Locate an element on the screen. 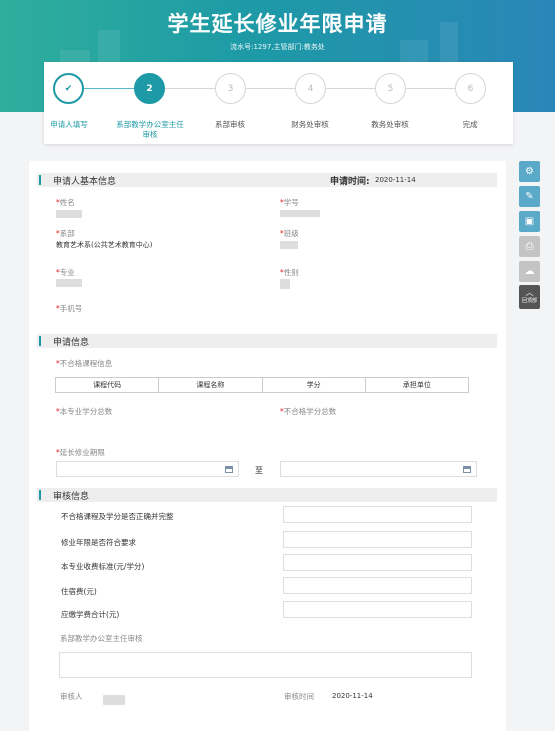  extend-start-date-input is located at coordinates (147, 469).